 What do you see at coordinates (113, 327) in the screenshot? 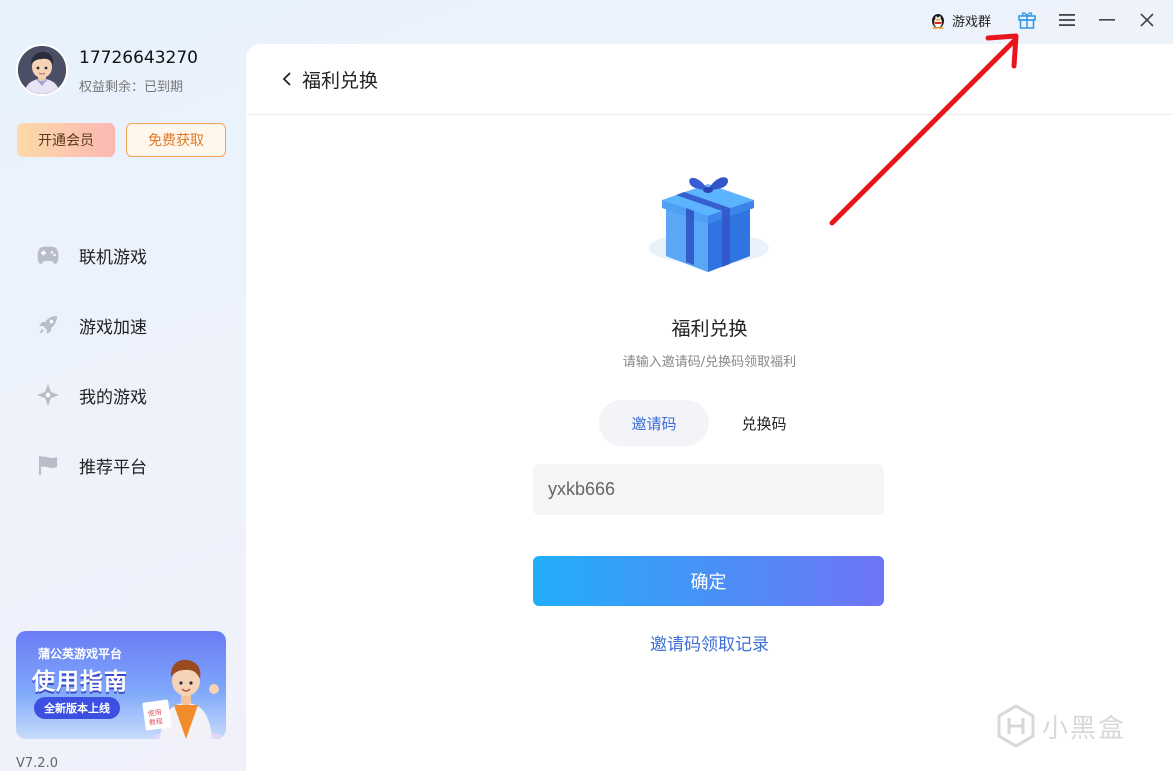
I see `sidebar-item-label: 游戏加速` at bounding box center [113, 327].